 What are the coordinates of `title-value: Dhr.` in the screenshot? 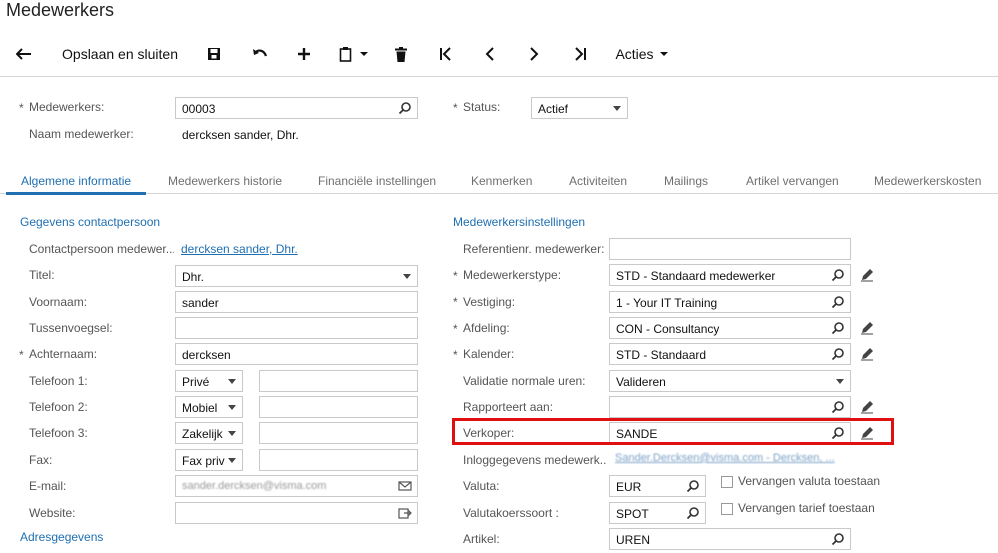 It's located at (193, 277).